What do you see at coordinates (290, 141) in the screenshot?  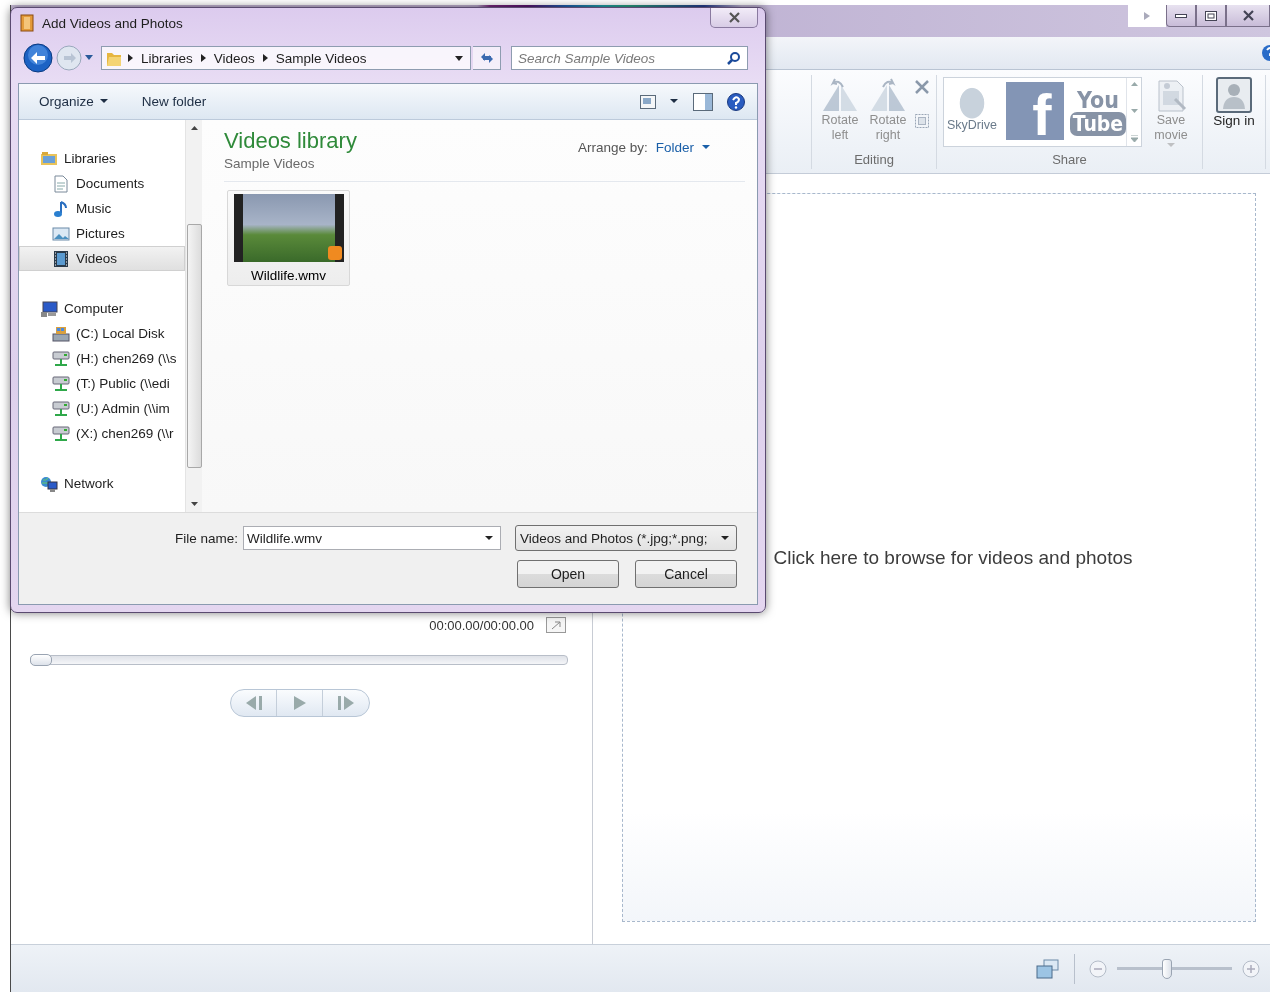 I see `library-title: Videos library` at bounding box center [290, 141].